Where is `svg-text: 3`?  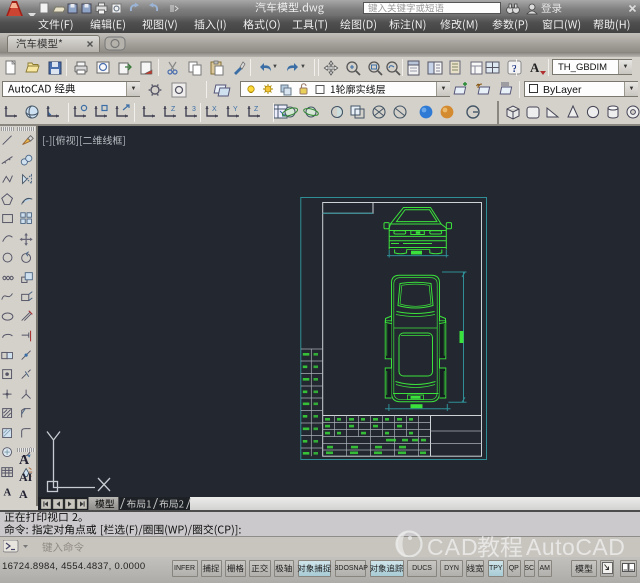
svg-text: 3 is located at coordinates (194, 109).